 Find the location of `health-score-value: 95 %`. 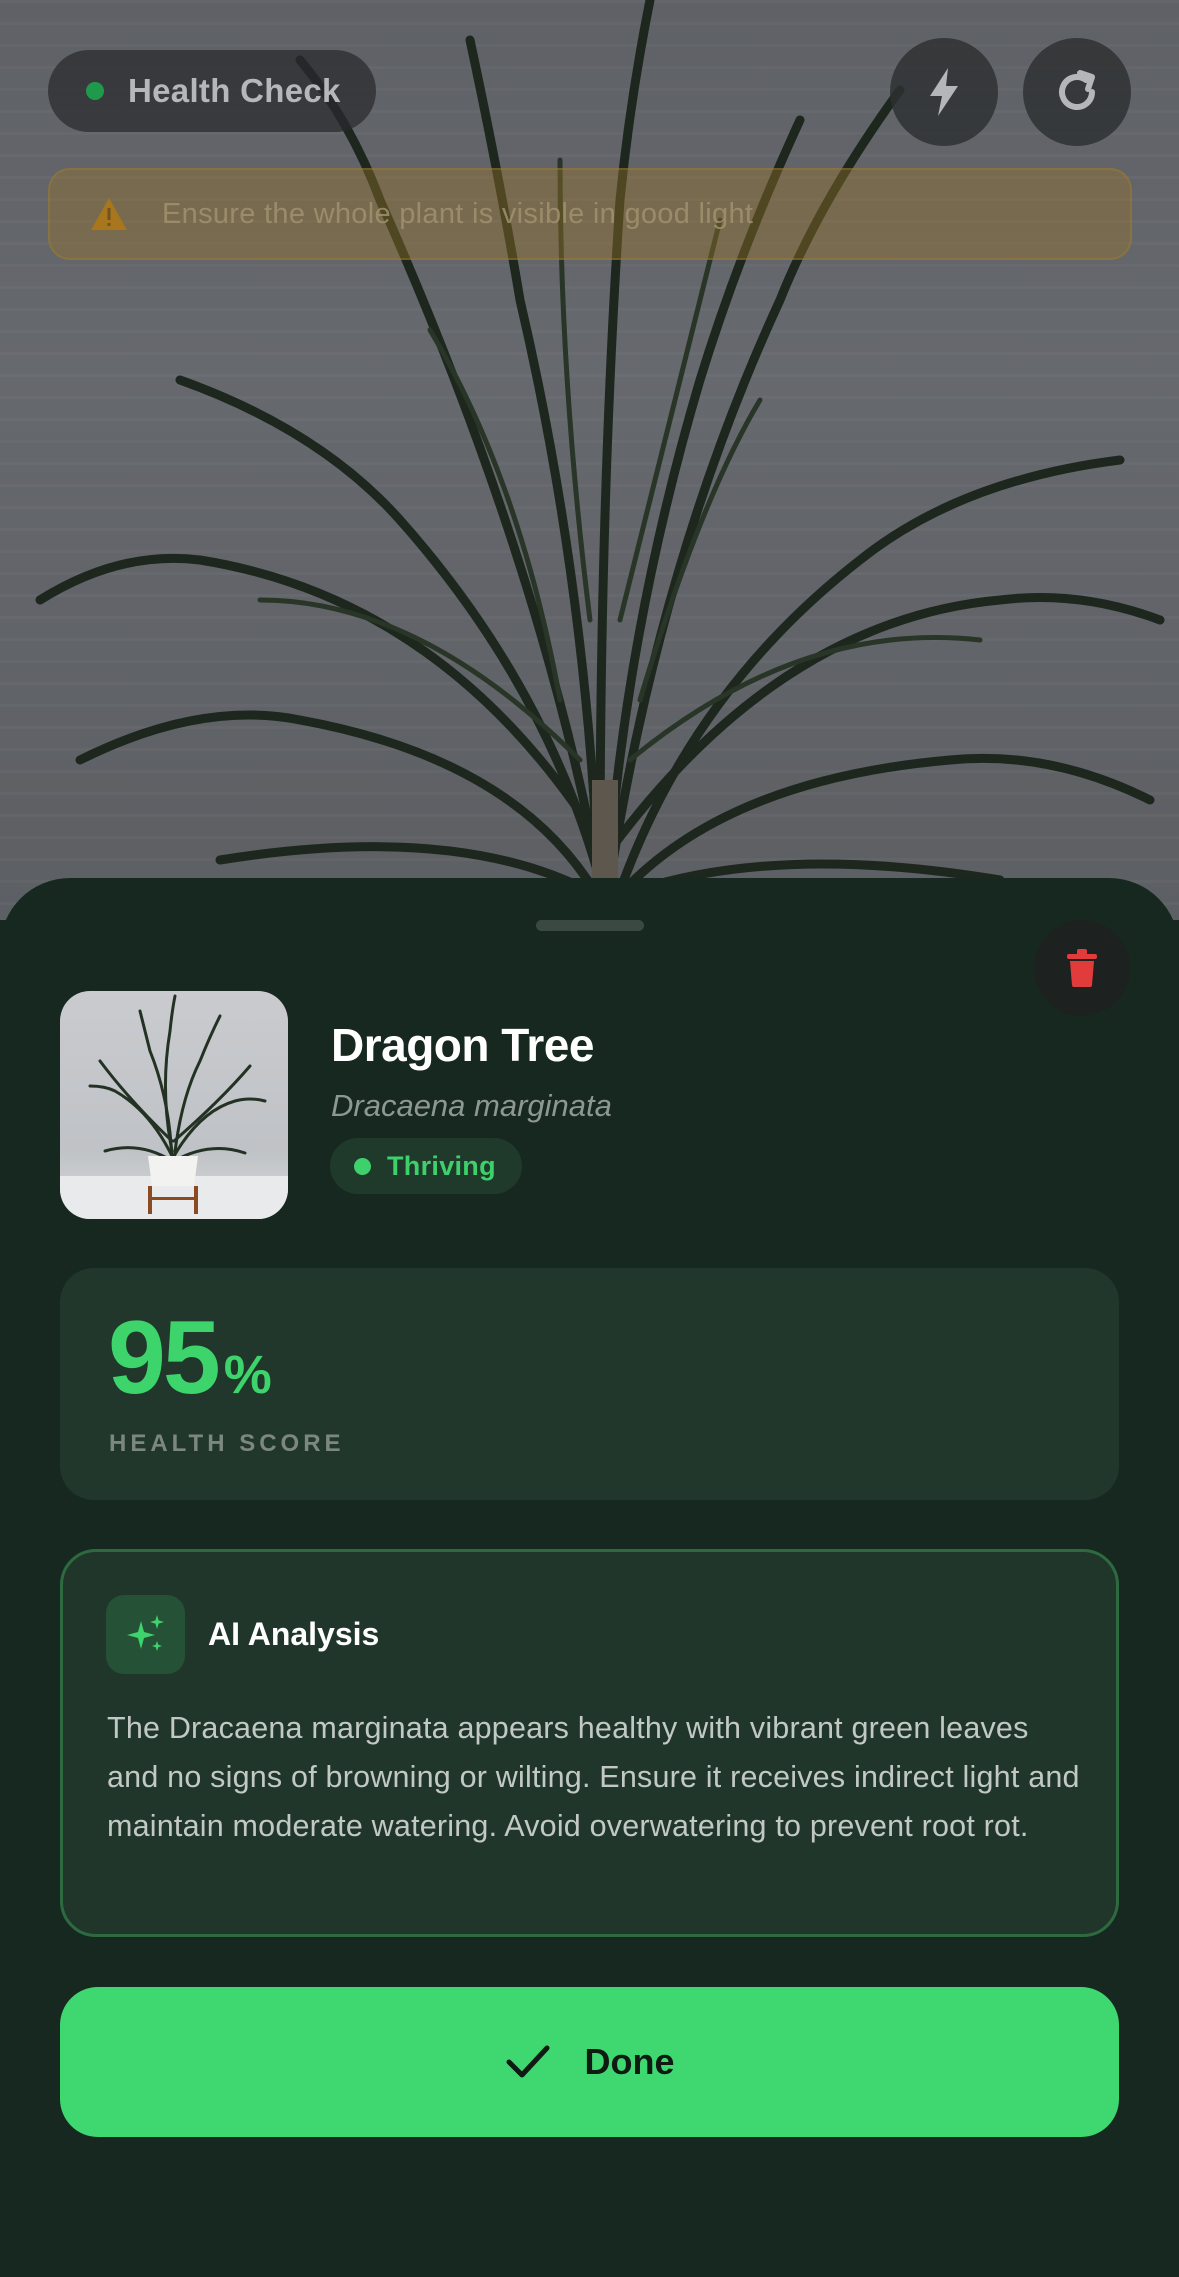

health-score-value: 95 % is located at coordinates (190, 1358).